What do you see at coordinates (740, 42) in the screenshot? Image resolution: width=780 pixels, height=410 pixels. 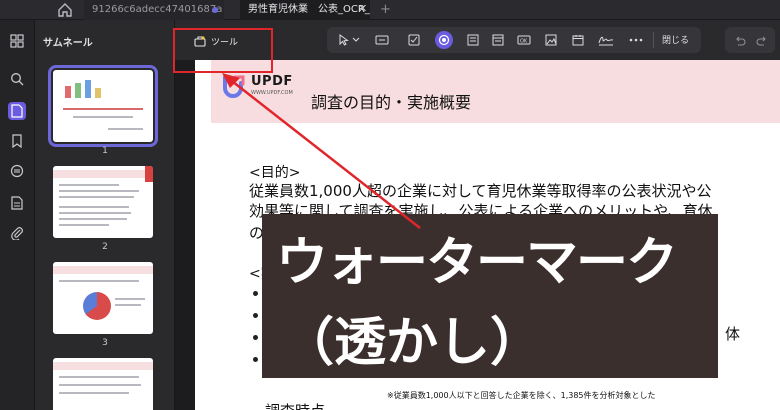 I see `undo-icon` at bounding box center [740, 42].